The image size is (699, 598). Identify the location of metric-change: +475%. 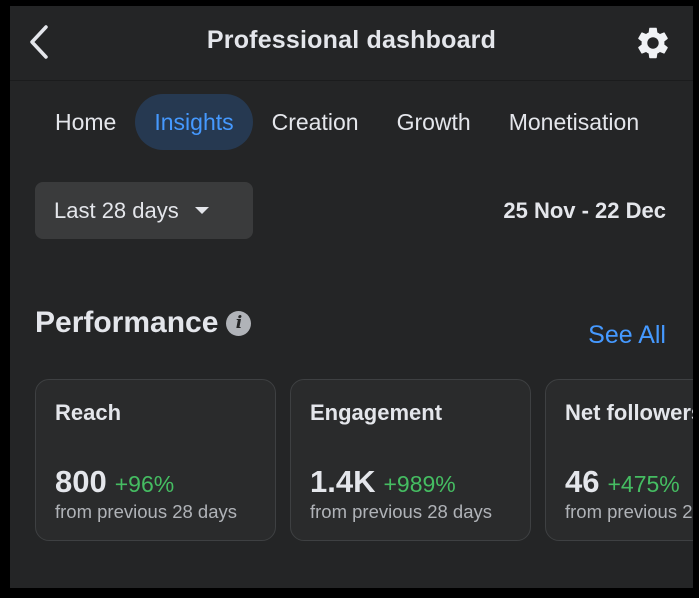
(643, 484).